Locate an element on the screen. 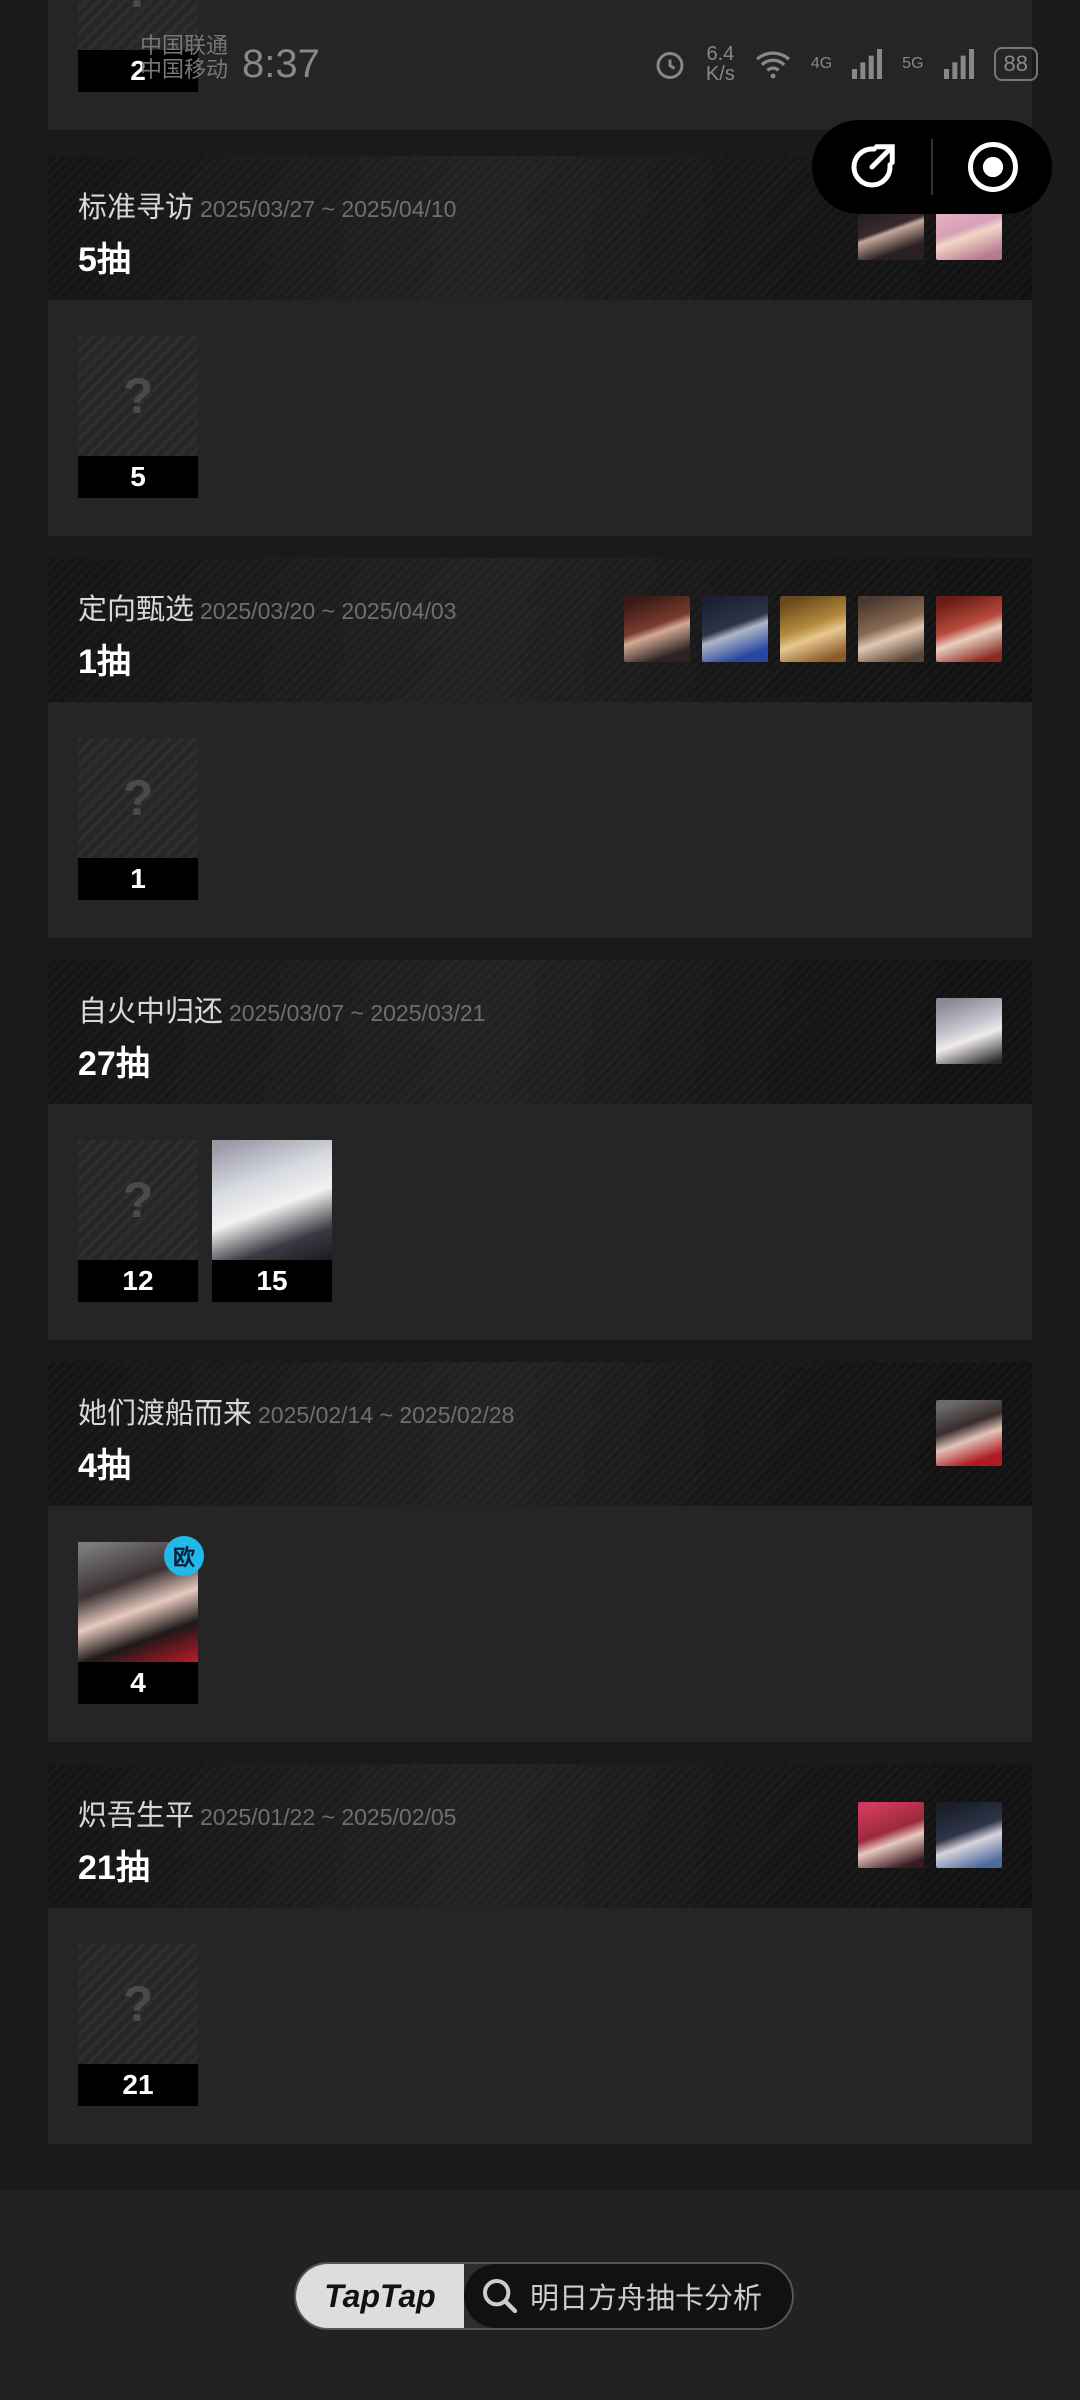 The width and height of the screenshot is (1080, 2400). pool-title: 标准寻访 2025/03/27 ~ 2025/04/10 is located at coordinates (267, 205).